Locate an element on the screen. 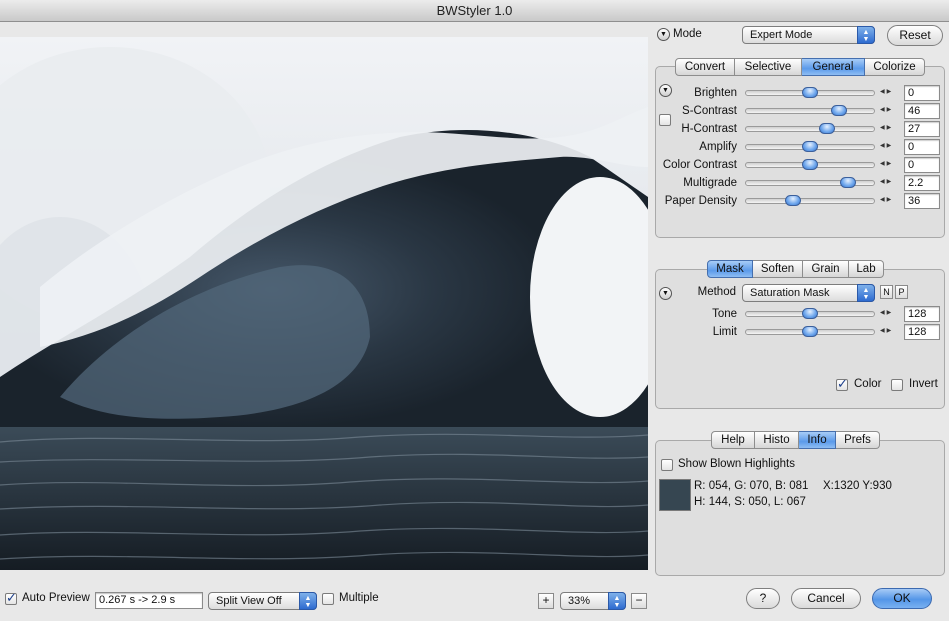  method-label: Method is located at coordinates (716, 292).